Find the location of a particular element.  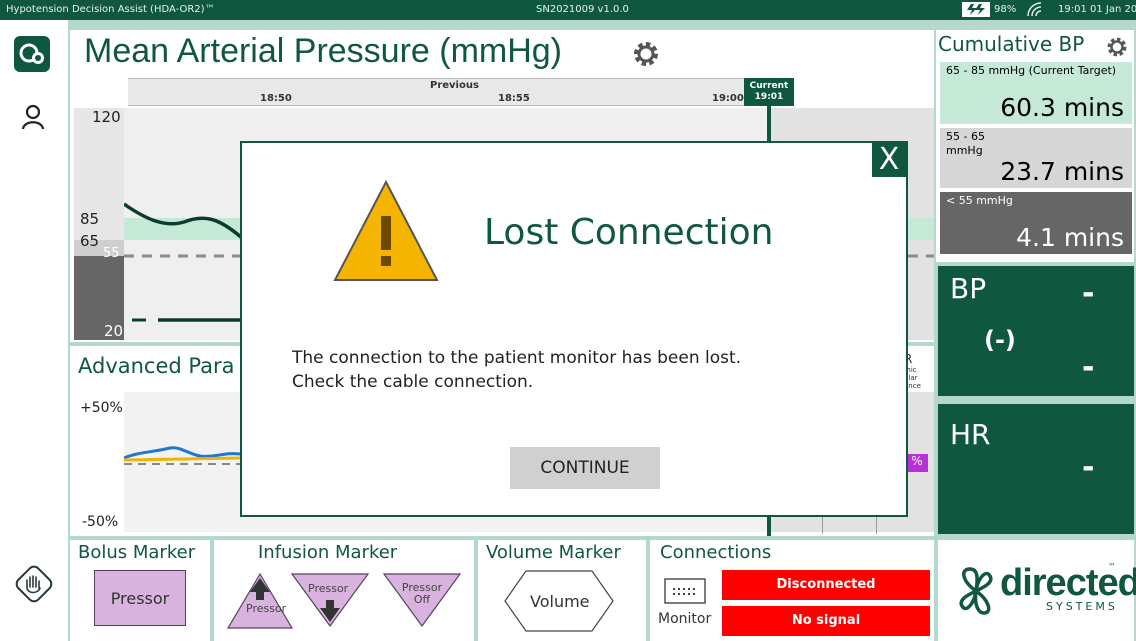

cum-range-caution-label: 55 - 65 mmHg is located at coordinates (965, 143).